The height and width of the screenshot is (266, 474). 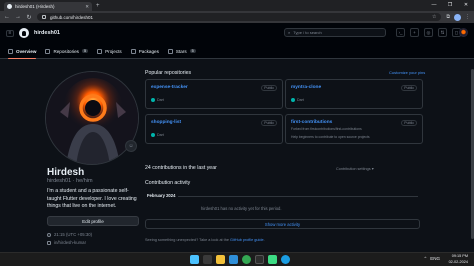 What do you see at coordinates (169, 87) in the screenshot?
I see `repo-name-link: expense-tracker` at bounding box center [169, 87].